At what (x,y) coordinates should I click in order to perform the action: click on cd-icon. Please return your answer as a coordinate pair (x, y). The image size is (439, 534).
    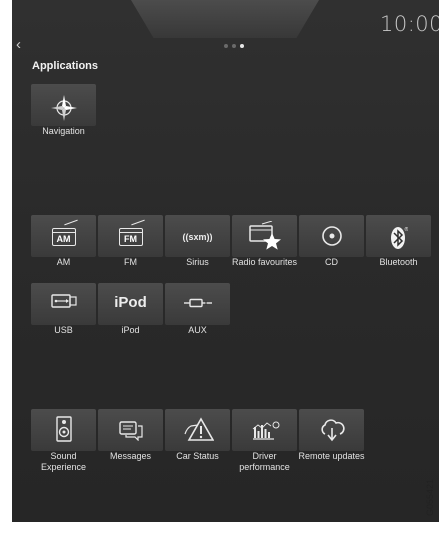
    Looking at the image, I should click on (331, 240).